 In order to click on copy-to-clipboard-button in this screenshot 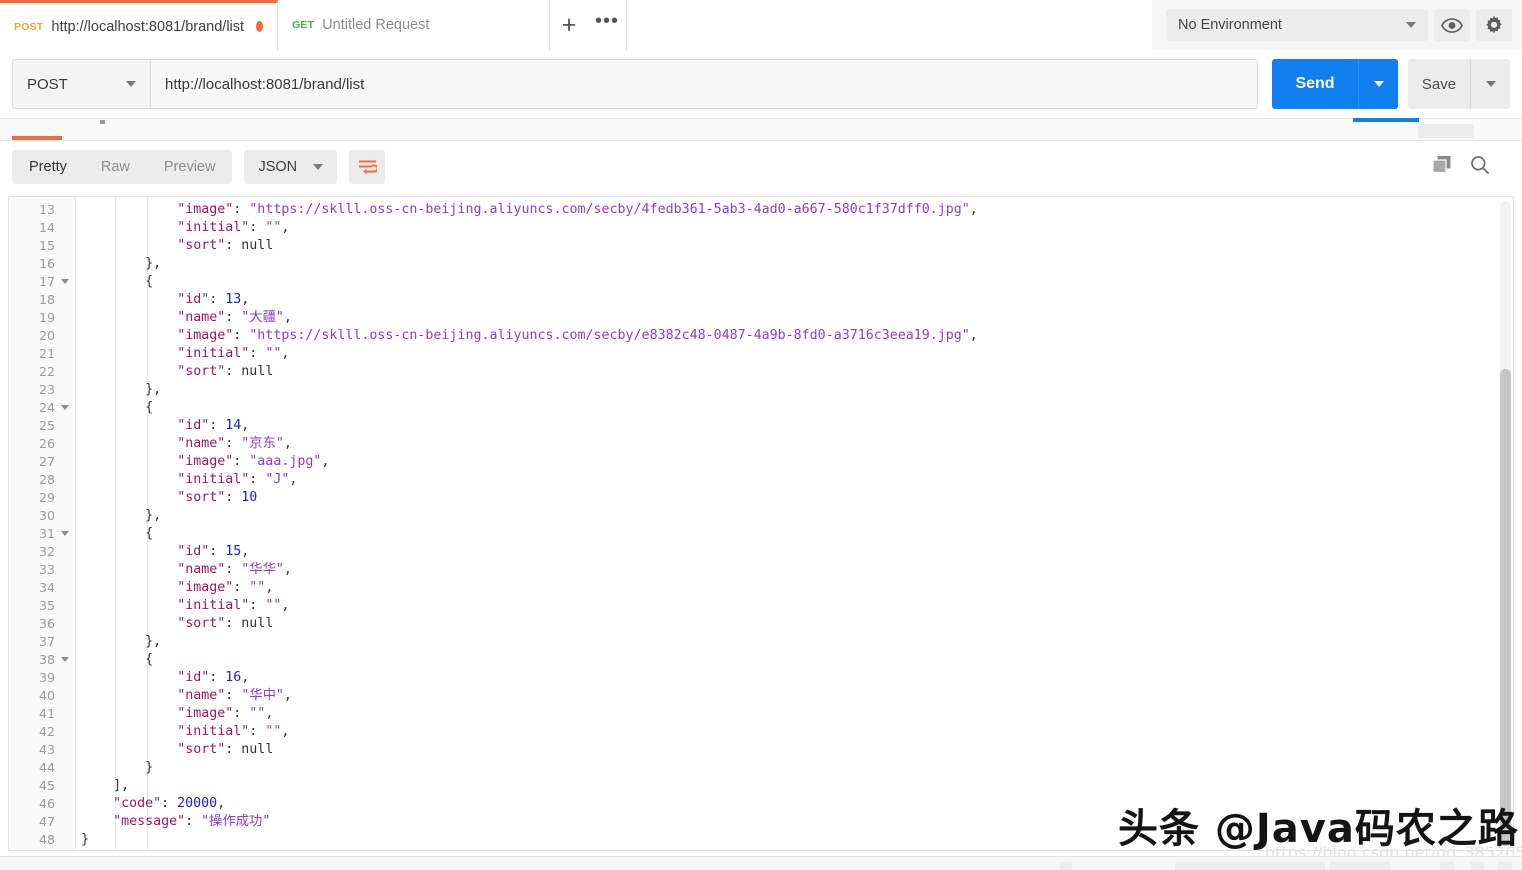, I will do `click(1442, 167)`.